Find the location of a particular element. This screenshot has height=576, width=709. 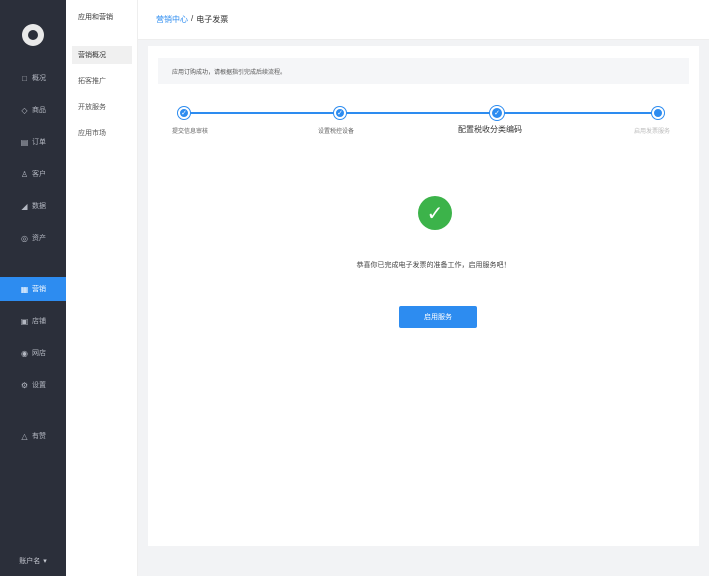

progress-steps: ✓ ✓ ✓ 提交信息审核 设置税控设备 配置税收分类编码 启用发票服务 is located at coordinates (421, 122).